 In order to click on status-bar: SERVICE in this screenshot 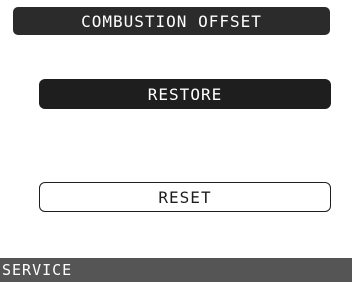, I will do `click(176, 270)`.